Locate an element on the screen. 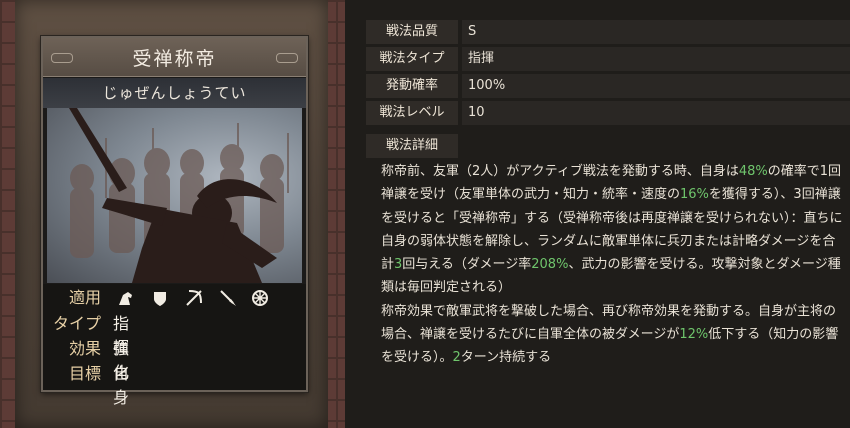 The image size is (850, 428). wheel-icon is located at coordinates (260, 298).